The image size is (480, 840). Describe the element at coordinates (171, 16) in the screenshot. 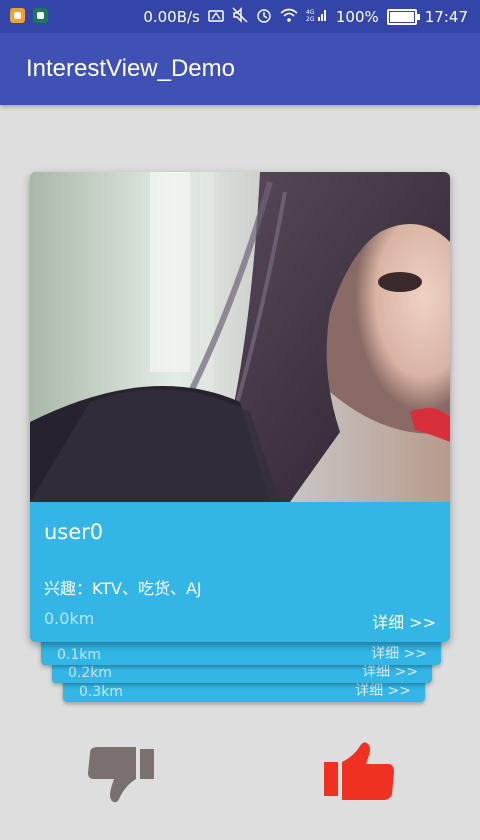

I see `network-speed: 0.00B/s` at that location.